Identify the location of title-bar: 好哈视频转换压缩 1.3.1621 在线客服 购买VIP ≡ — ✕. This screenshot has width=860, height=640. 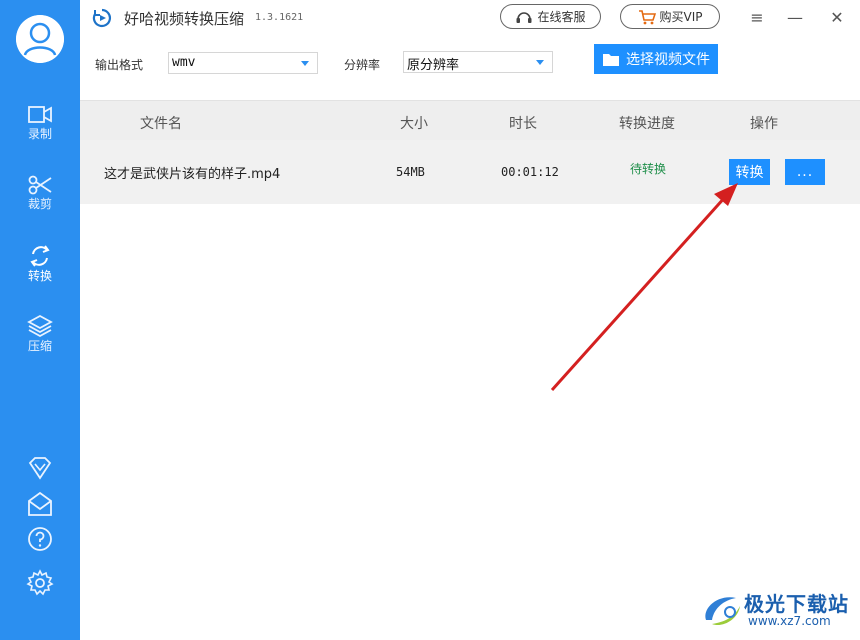
(470, 18).